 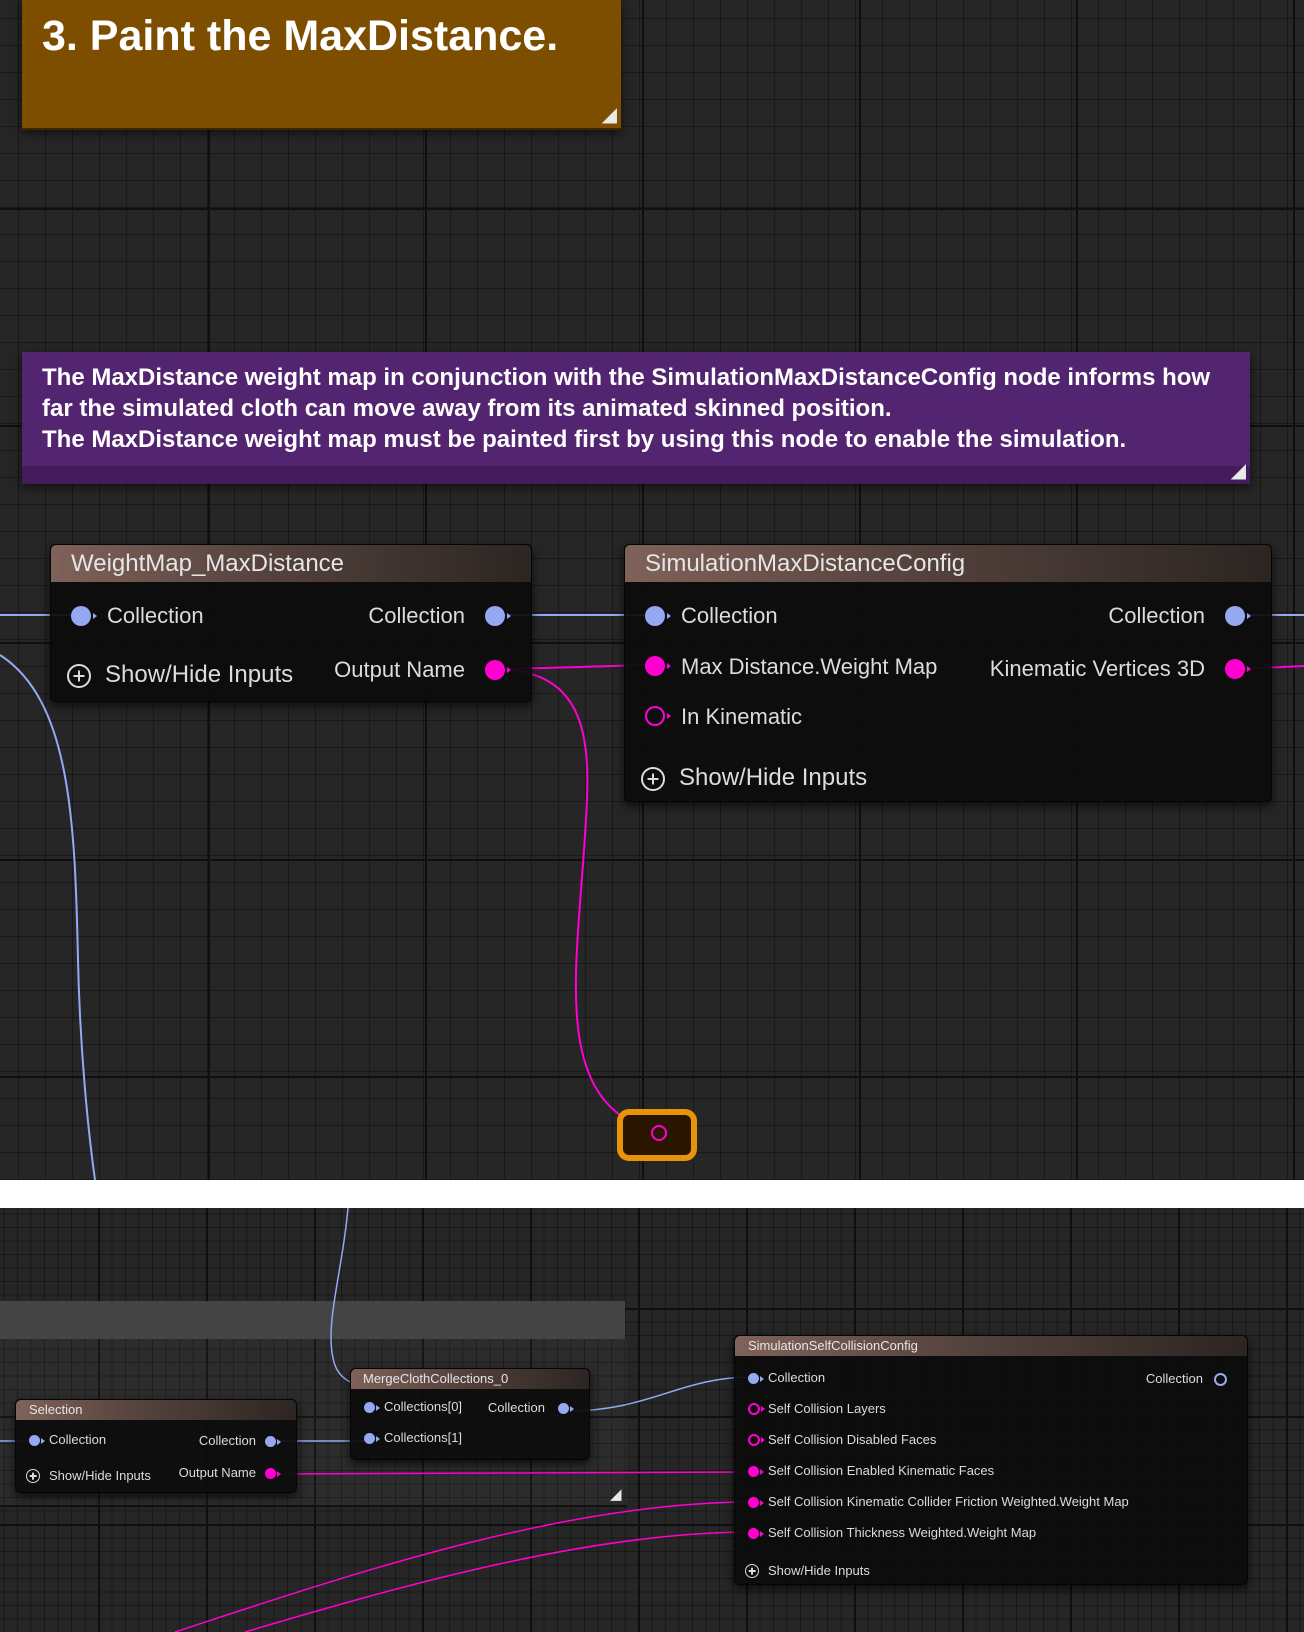 What do you see at coordinates (156, 1410) in the screenshot?
I see `node-title: Selection` at bounding box center [156, 1410].